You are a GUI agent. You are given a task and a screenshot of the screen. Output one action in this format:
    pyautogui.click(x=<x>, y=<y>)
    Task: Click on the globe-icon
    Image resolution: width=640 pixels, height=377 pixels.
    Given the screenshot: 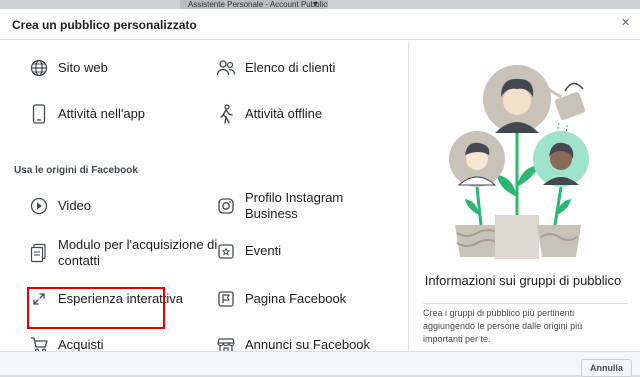 What is the action you would take?
    pyautogui.click(x=39, y=68)
    